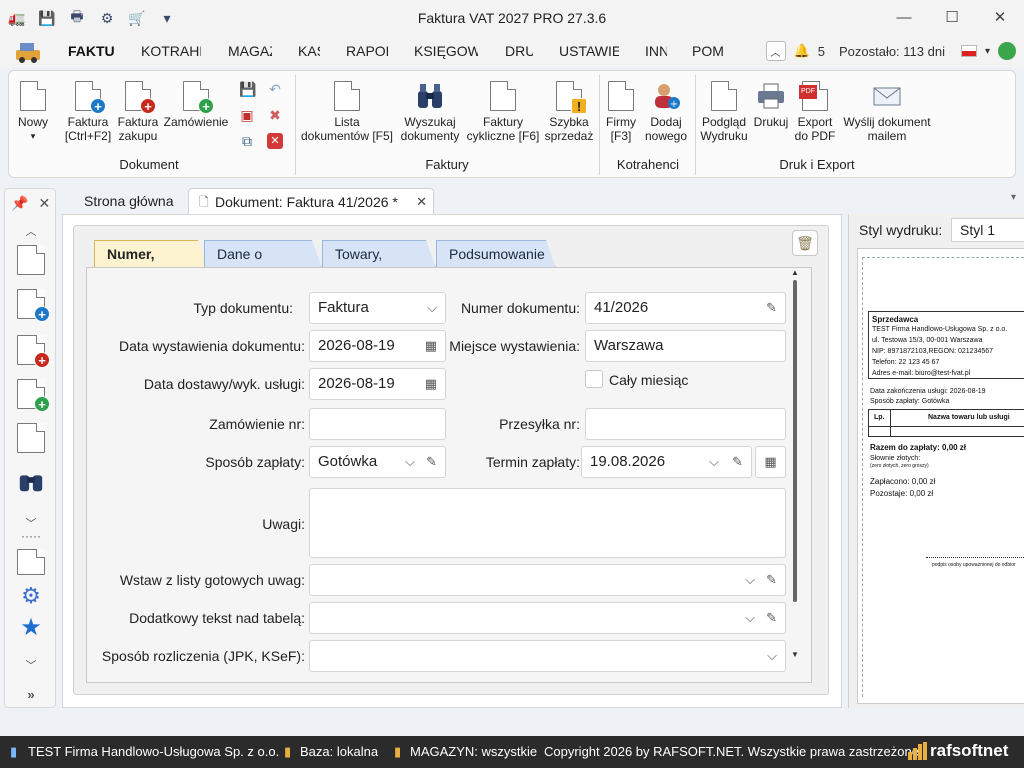  What do you see at coordinates (724, 112) in the screenshot?
I see `podglad-wydruku-button: Podgląd Wydruku` at bounding box center [724, 112].